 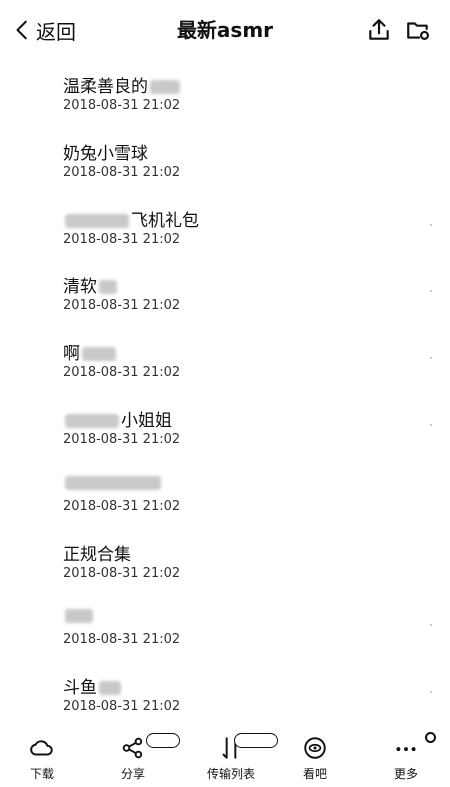 I want to click on list-item: 啊 2018-08-31 21:02, so click(x=225, y=364).